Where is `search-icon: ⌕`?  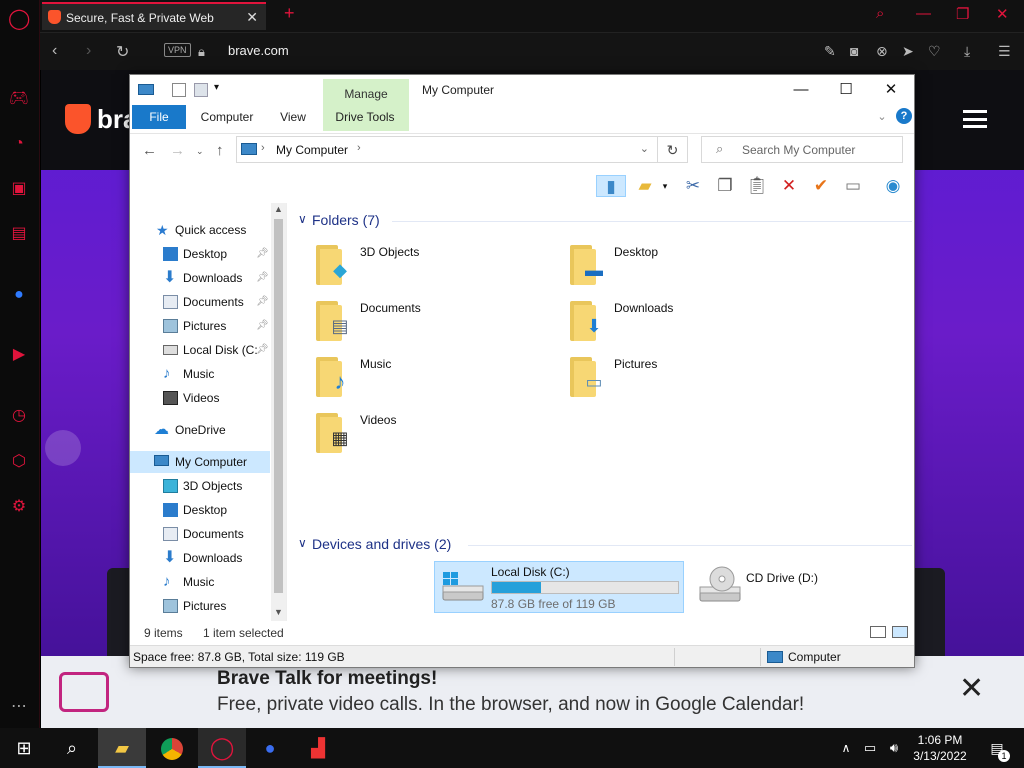
search-icon: ⌕ is located at coordinates (72, 748).